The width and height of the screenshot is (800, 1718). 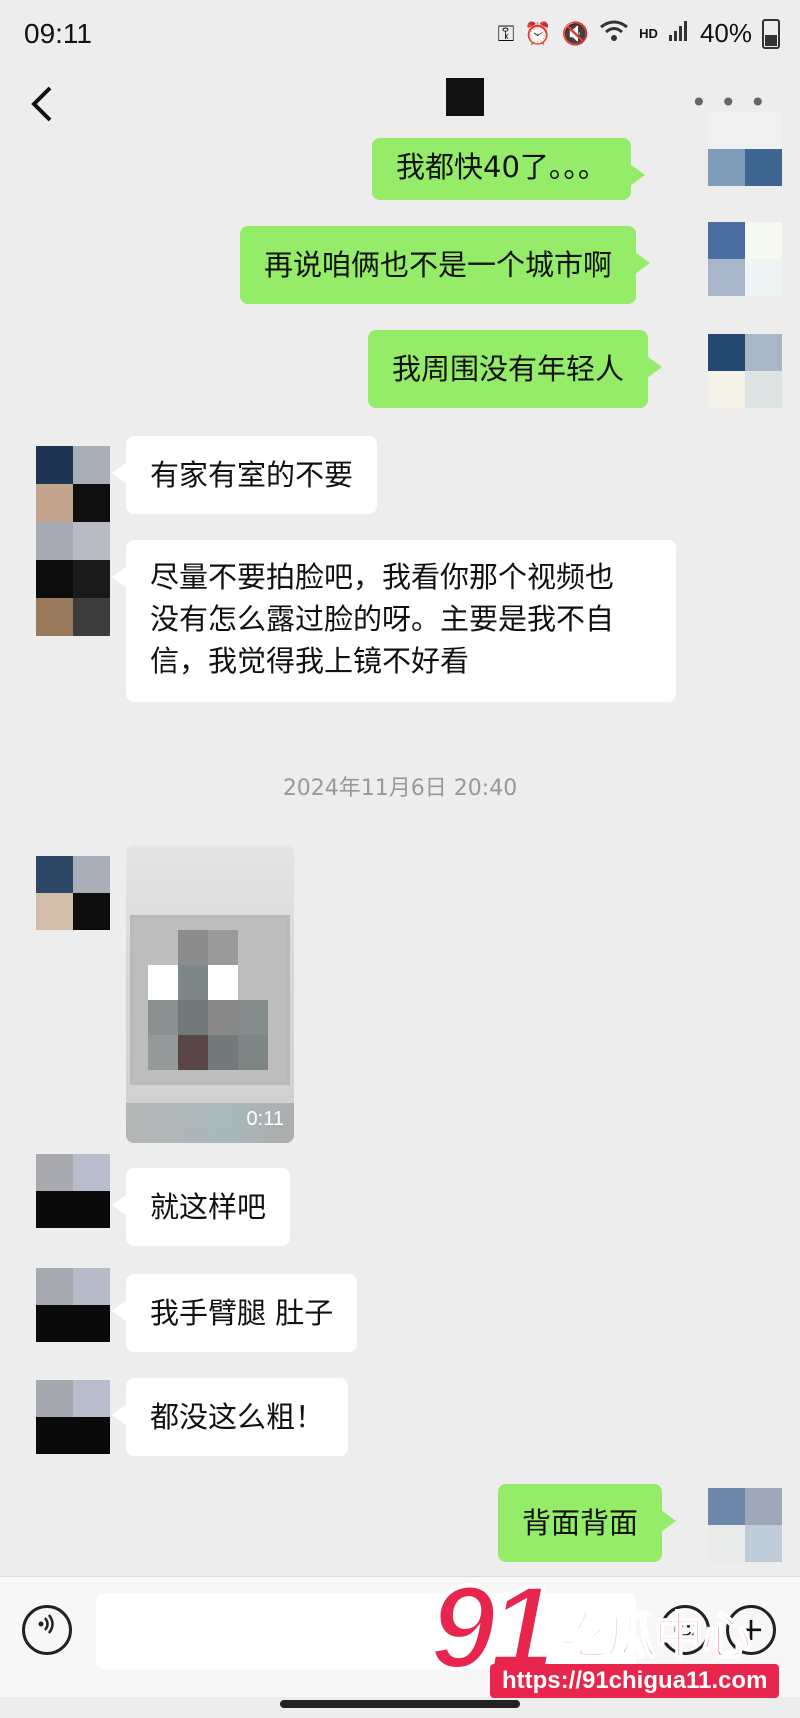 I want to click on message-text: 我周围没有年轻人, so click(x=508, y=369).